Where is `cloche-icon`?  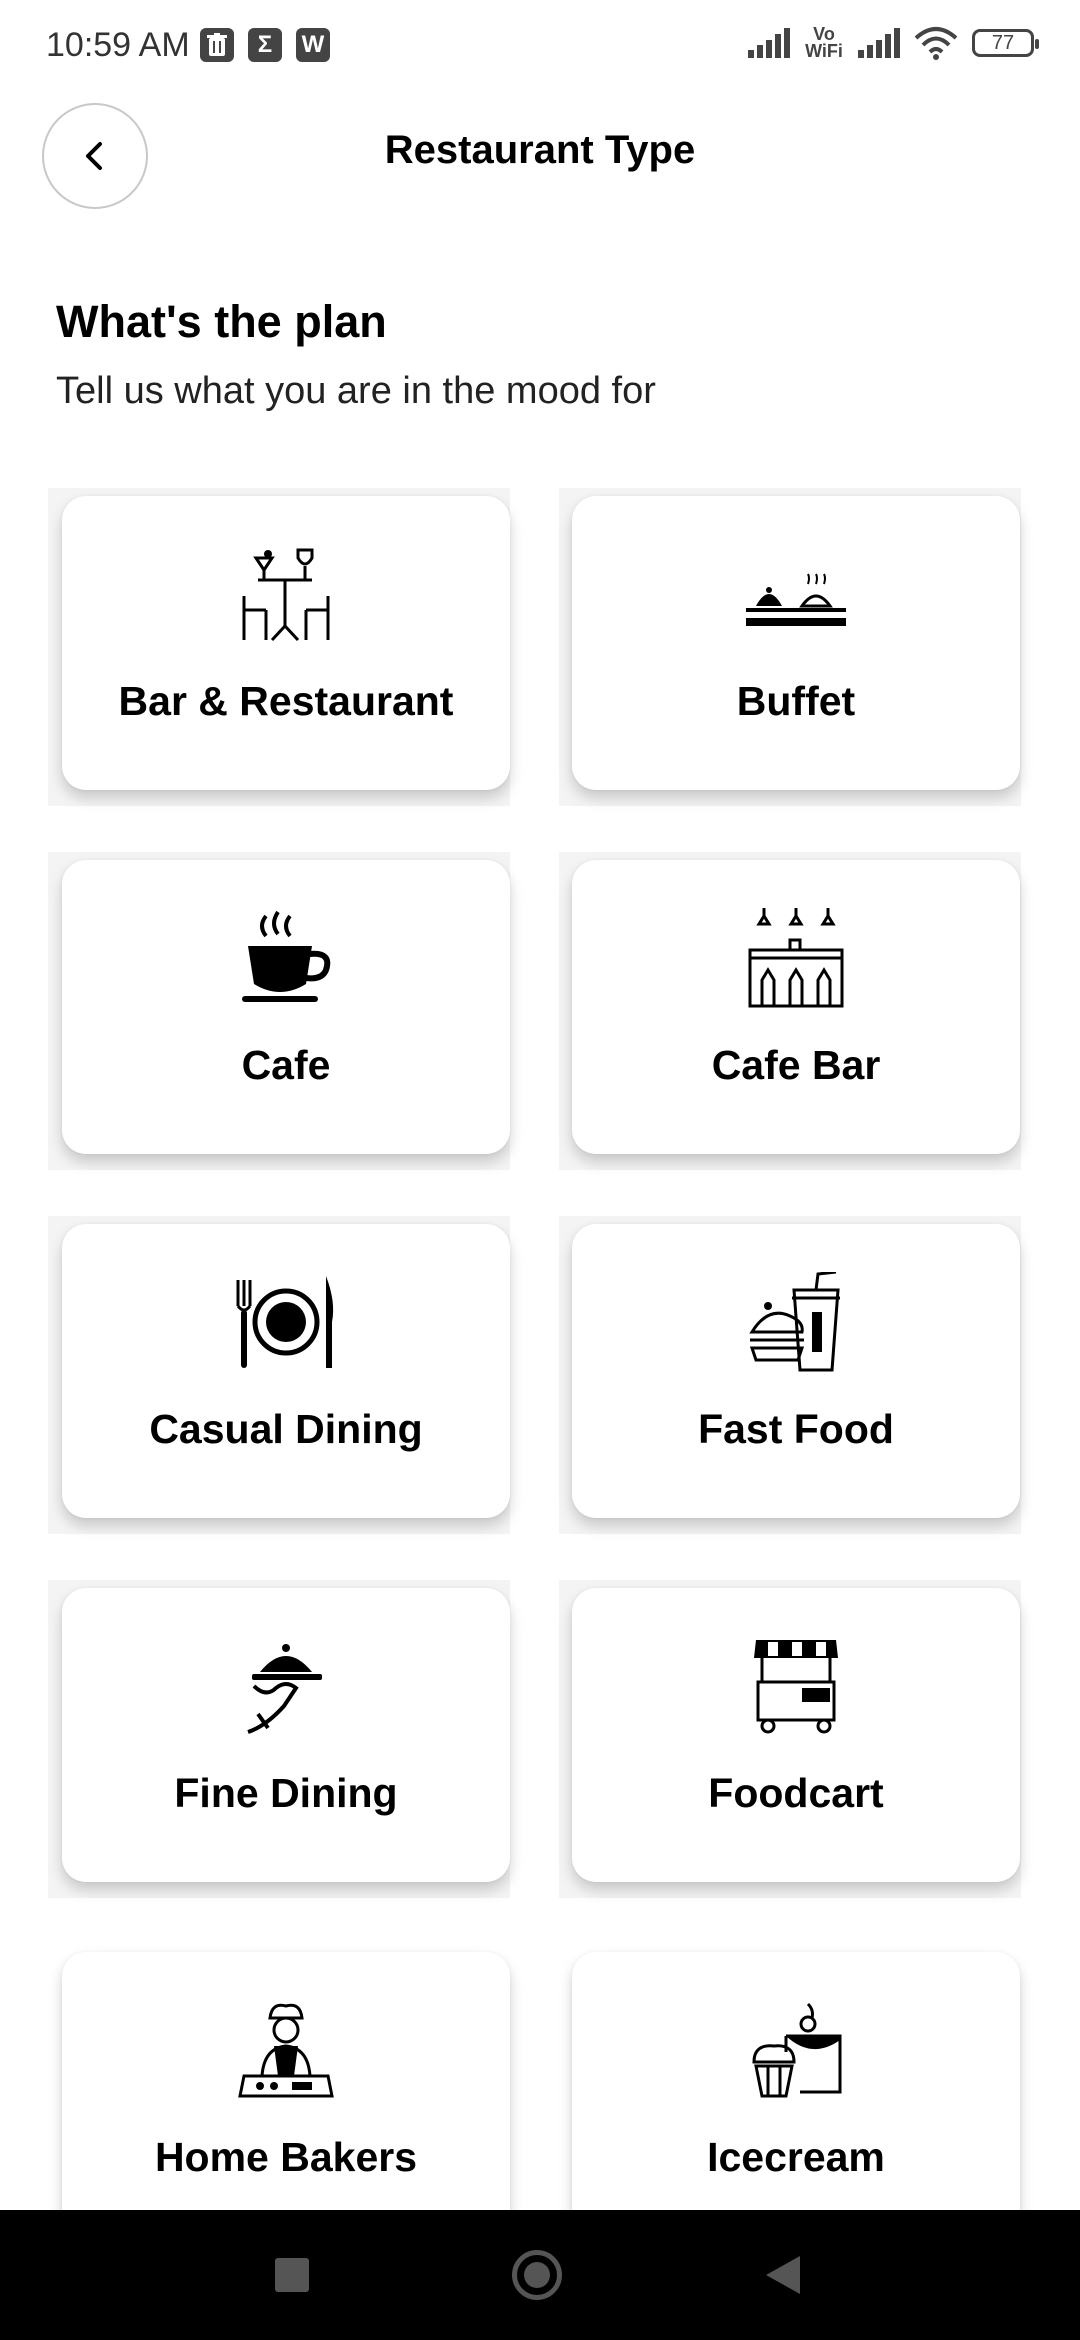 cloche-icon is located at coordinates (284, 1689).